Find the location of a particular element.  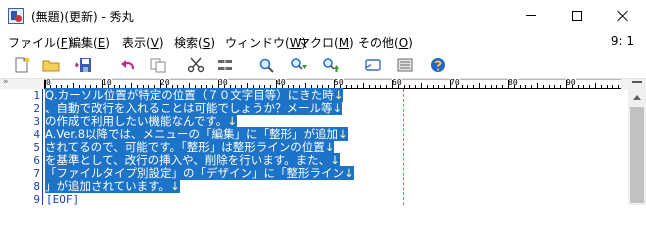

line-number: 8 is located at coordinates (36, 186).